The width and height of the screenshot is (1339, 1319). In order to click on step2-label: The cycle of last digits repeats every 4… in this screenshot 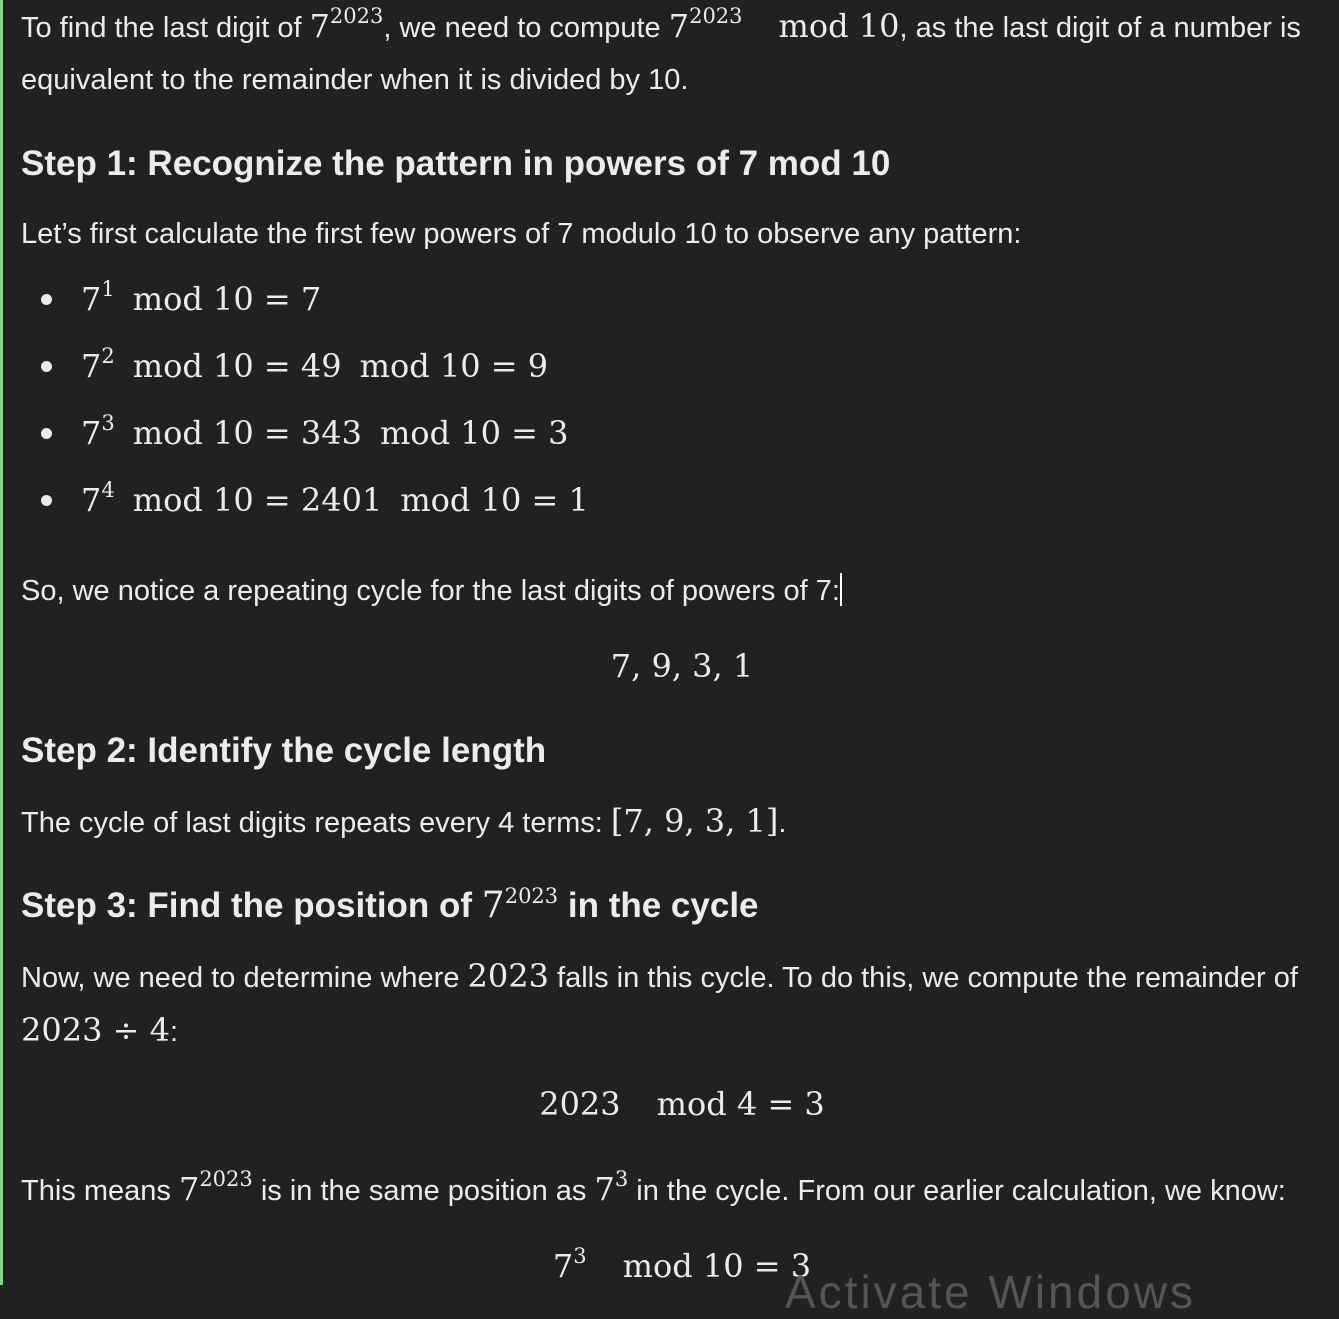, I will do `click(316, 823)`.